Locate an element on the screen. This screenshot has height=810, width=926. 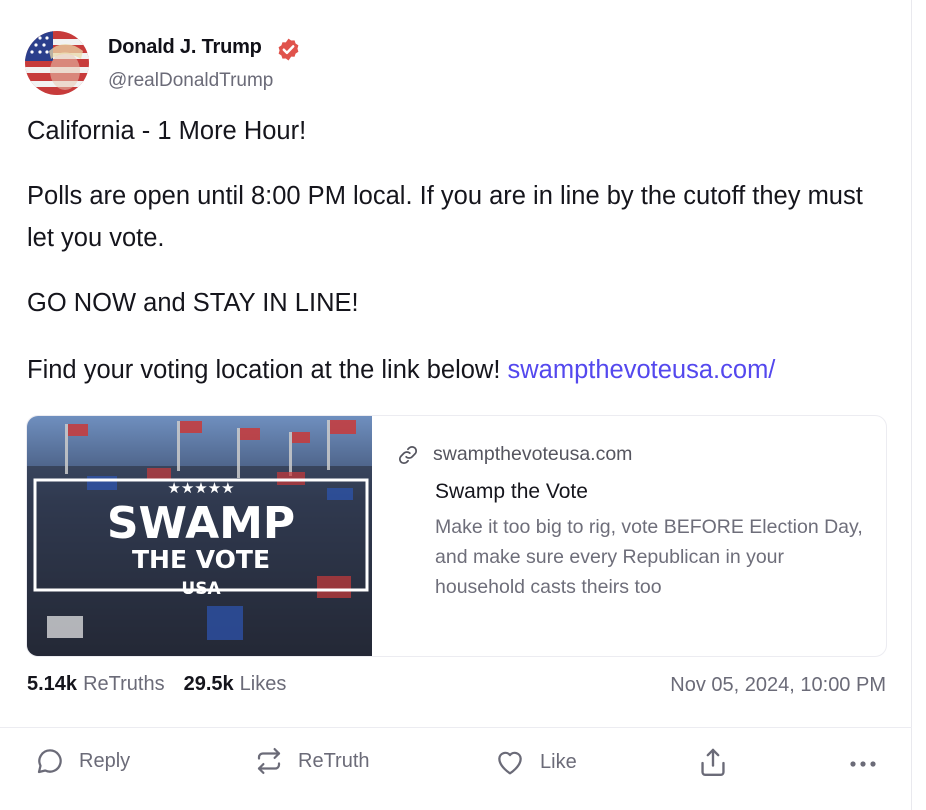
reply-icon is located at coordinates (49, 761).